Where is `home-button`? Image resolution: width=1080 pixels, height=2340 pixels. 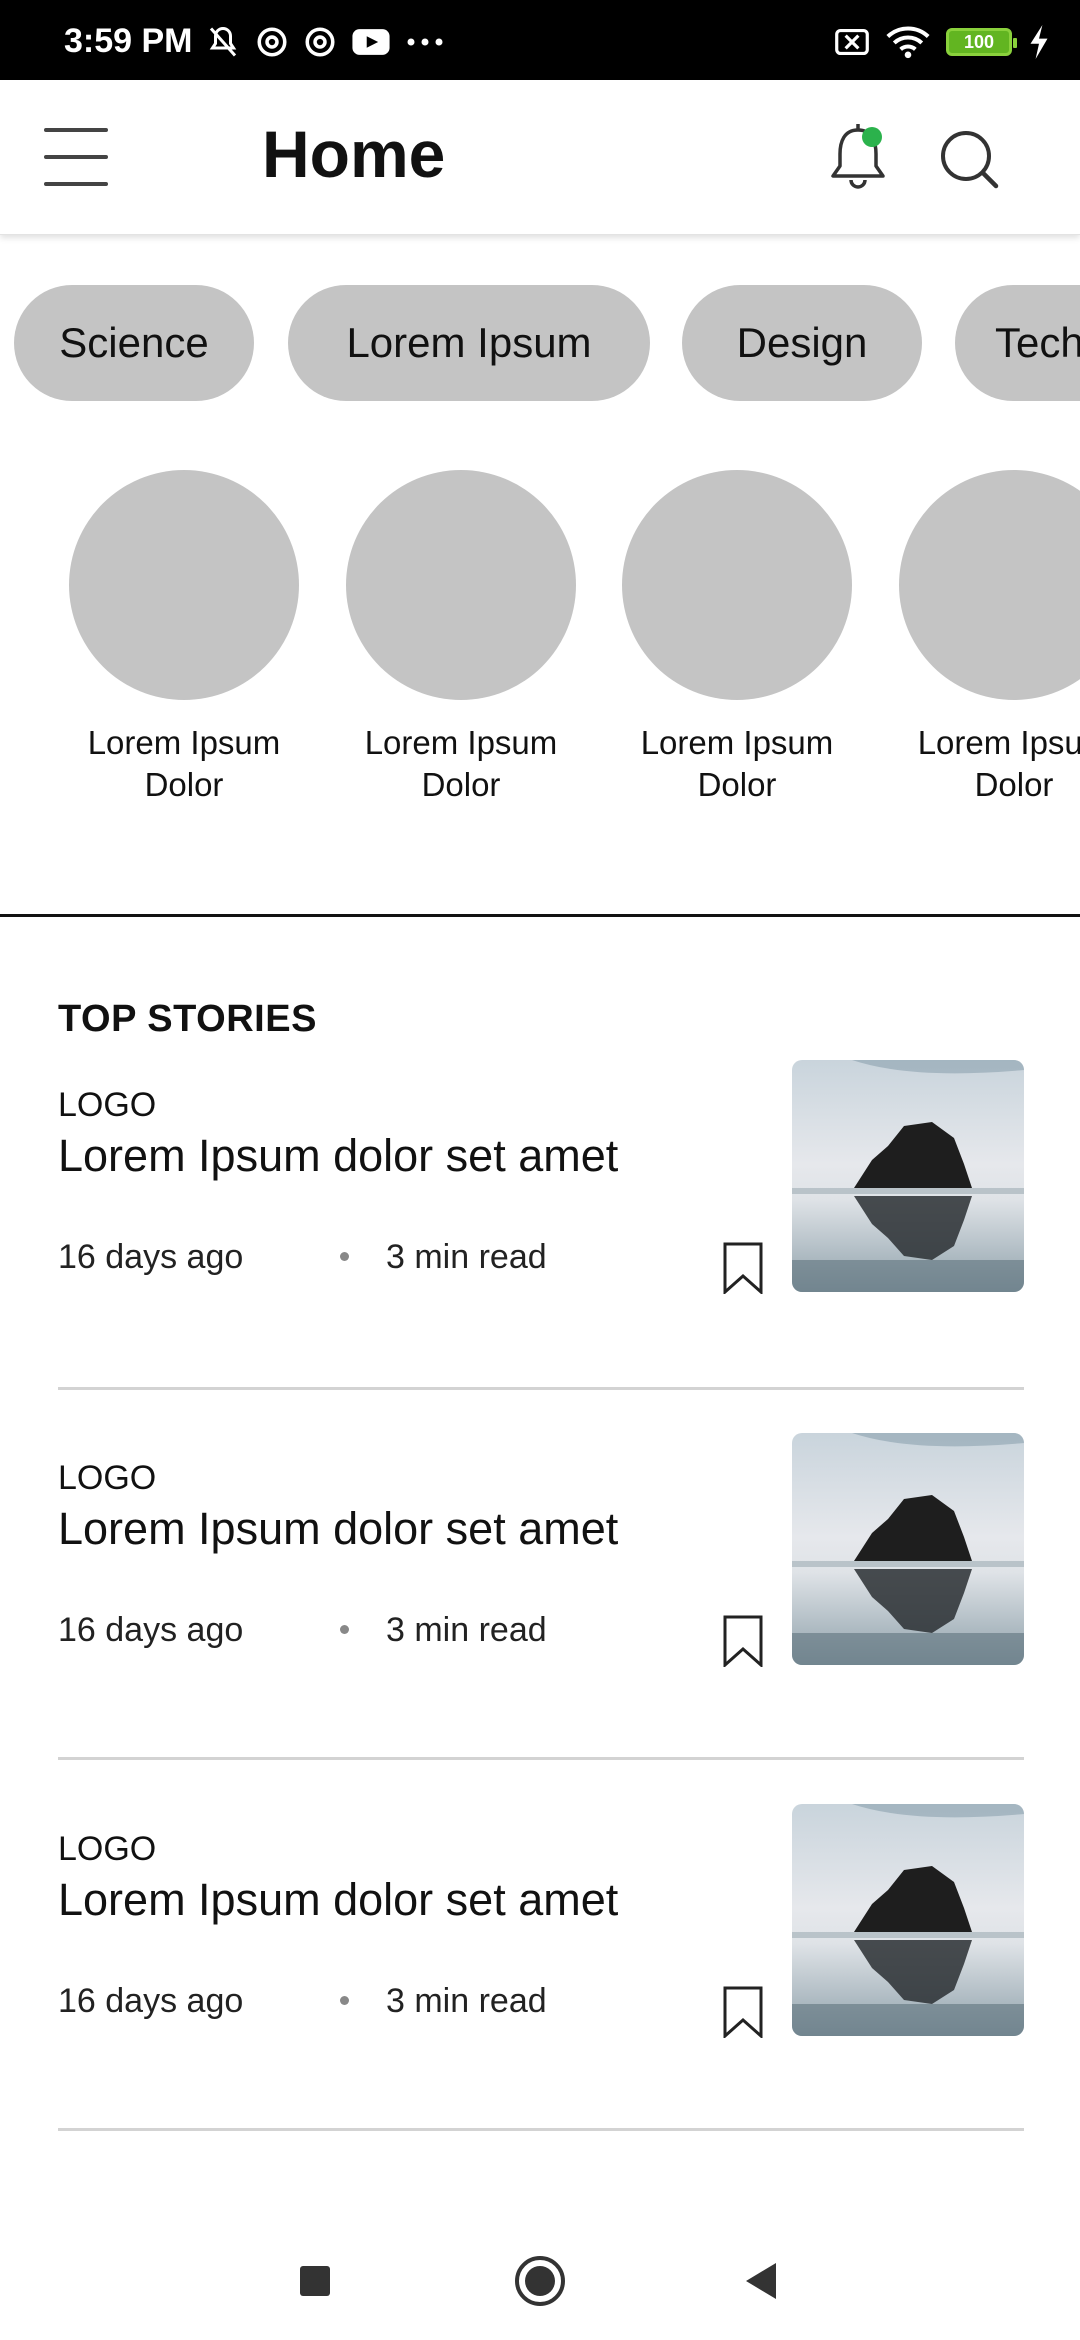 home-button is located at coordinates (540, 2281).